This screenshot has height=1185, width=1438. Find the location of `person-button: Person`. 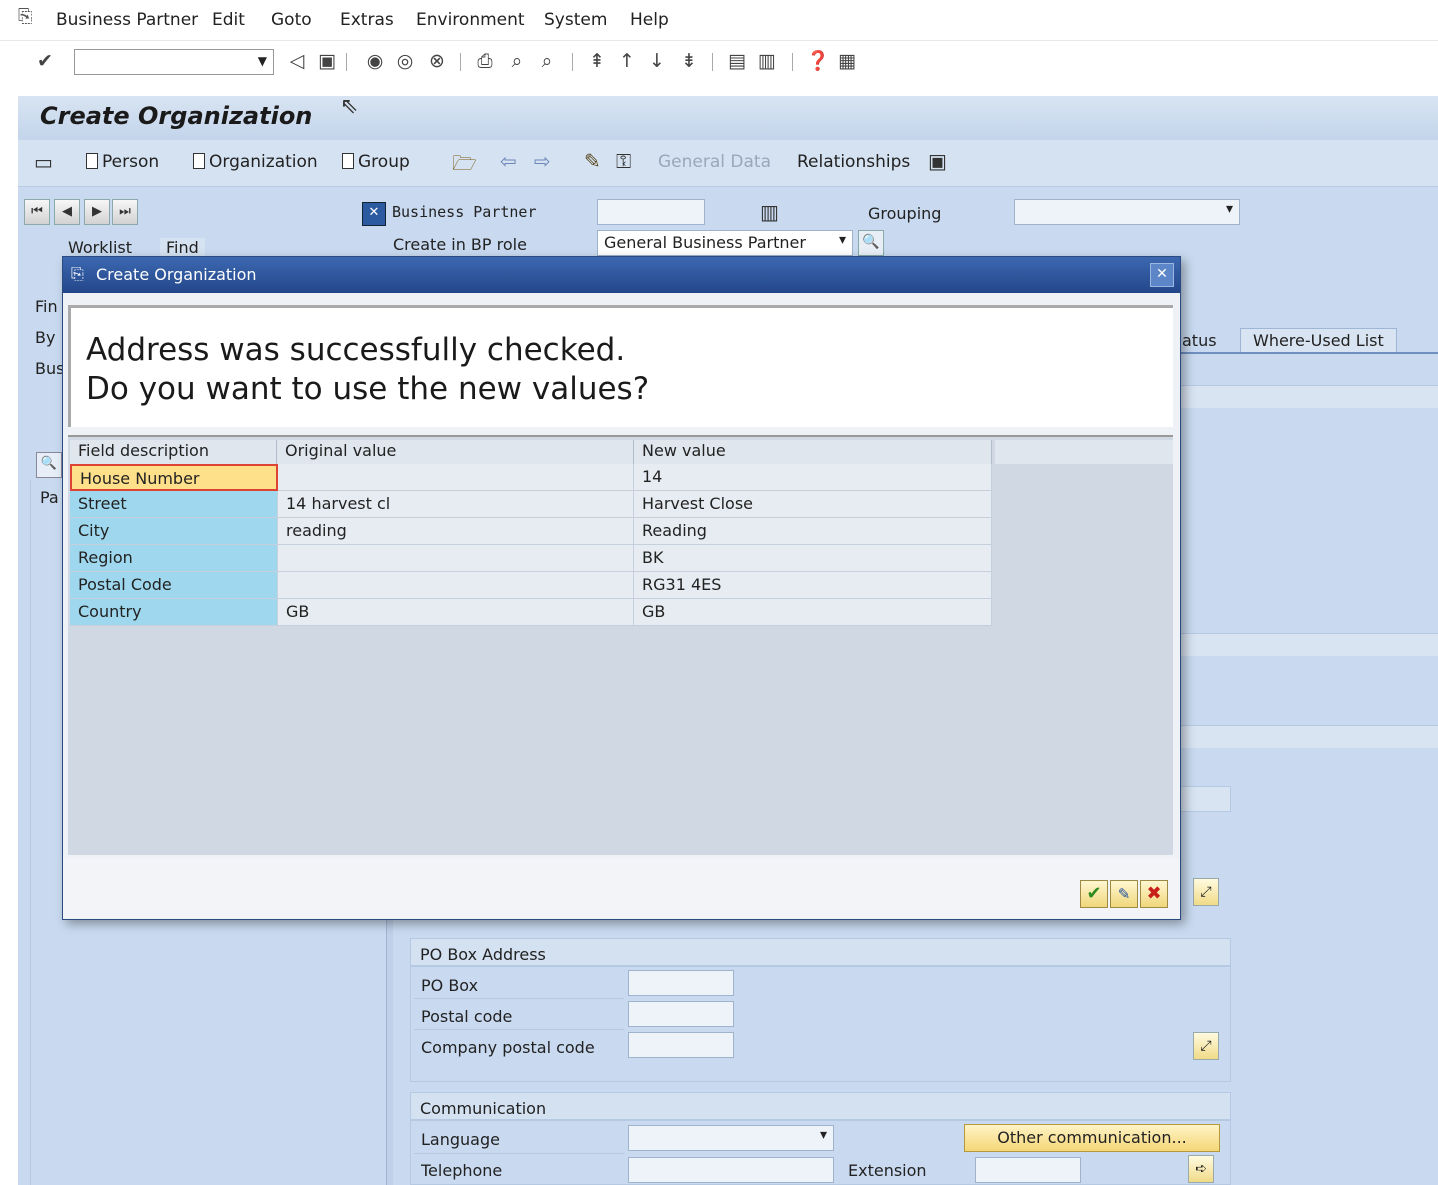

person-button: Person is located at coordinates (122, 162).